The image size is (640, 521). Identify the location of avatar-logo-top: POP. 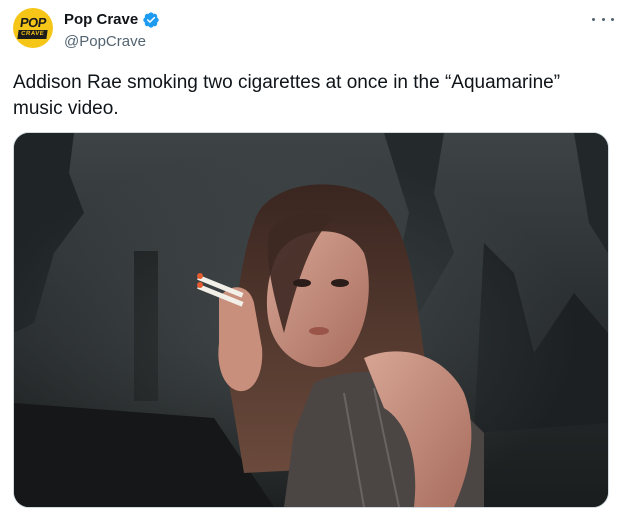
(33, 22).